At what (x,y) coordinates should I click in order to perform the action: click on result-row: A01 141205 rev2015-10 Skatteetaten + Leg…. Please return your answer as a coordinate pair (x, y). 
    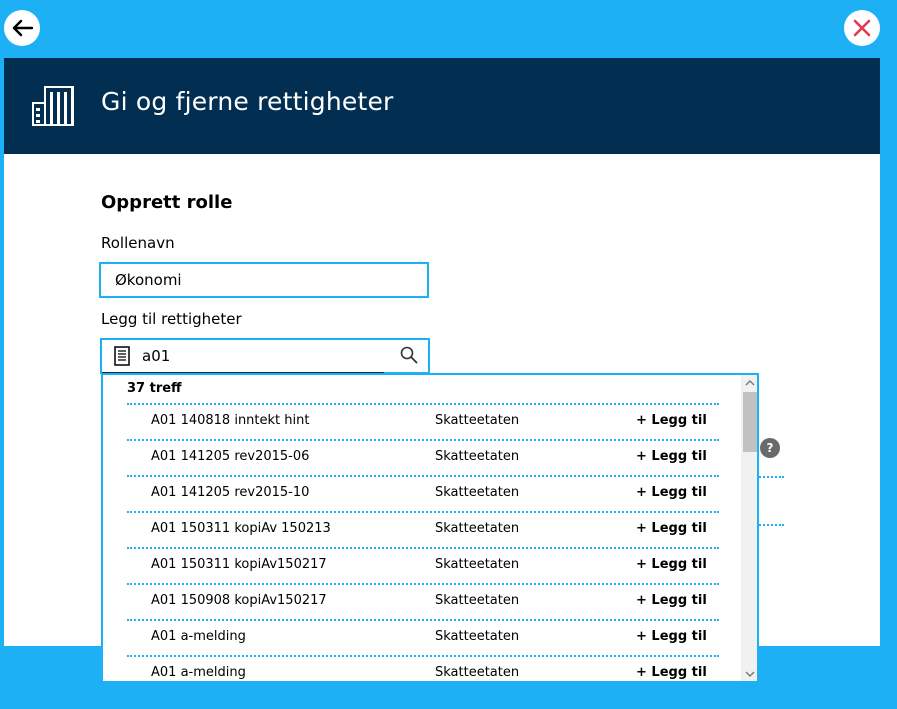
    Looking at the image, I should click on (423, 493).